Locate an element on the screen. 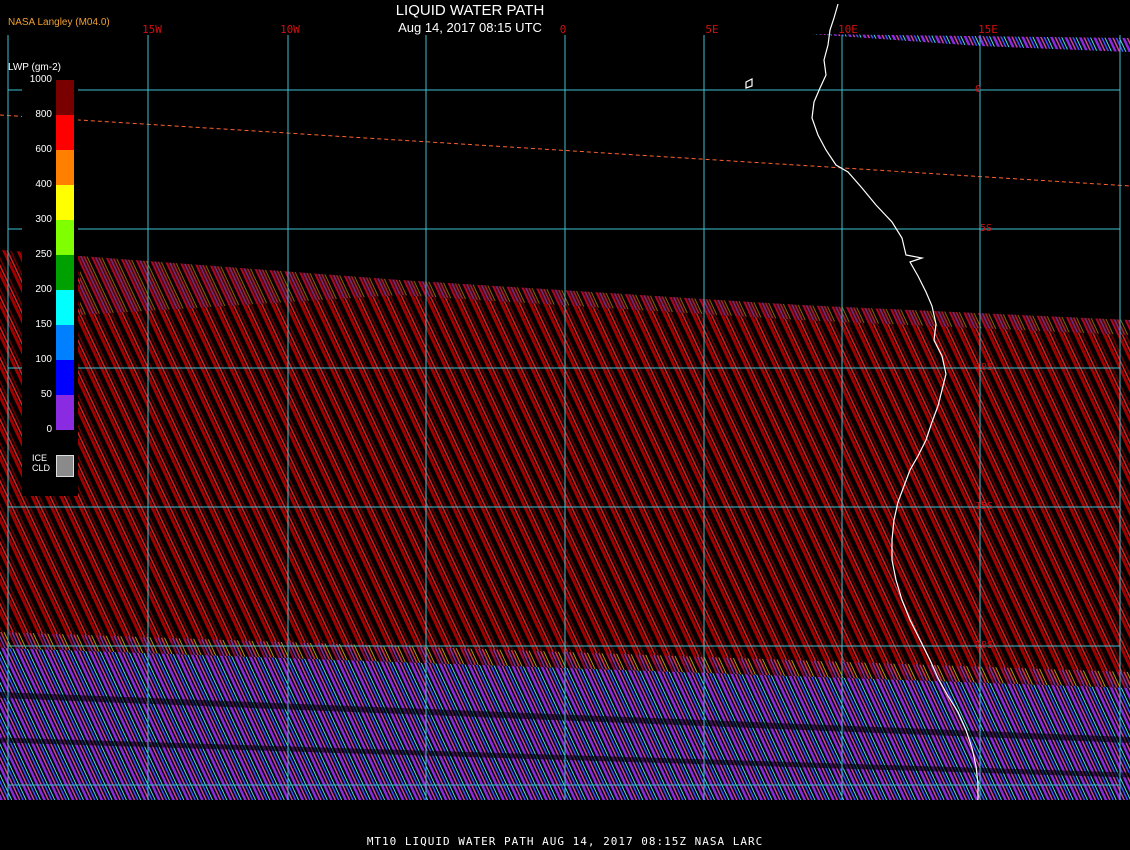 This screenshot has width=1130, height=850. map-subtitle: Aug 14, 2017 08:15 UTC is located at coordinates (470, 27).